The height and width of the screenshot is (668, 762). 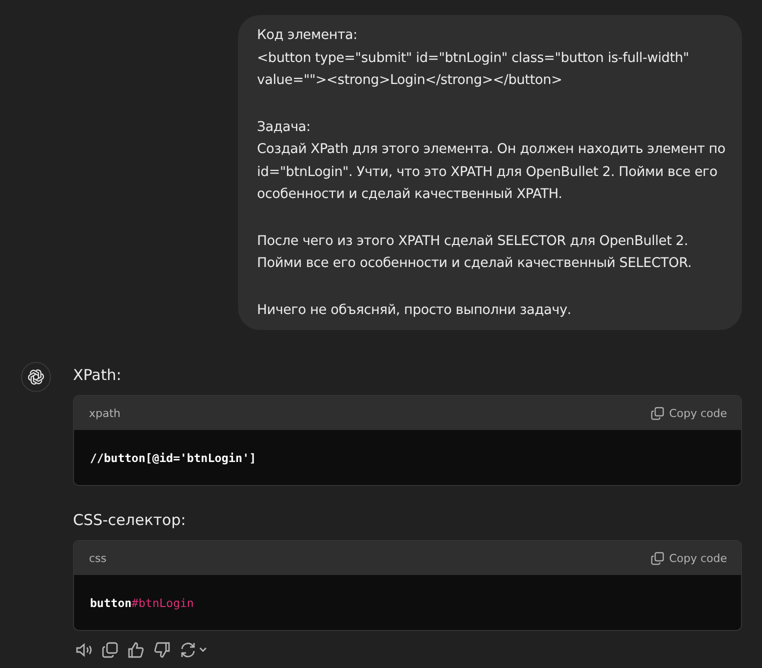 What do you see at coordinates (491, 161) in the screenshot?
I see `message-paragraph: Задача: Создай XPath для этого элемента. Он должен находить элемент по id="btnLogin". Учти, что это XPATH для OpenBullet 2. Пойми все его особенности и сделай качественный XPATH.` at bounding box center [491, 161].